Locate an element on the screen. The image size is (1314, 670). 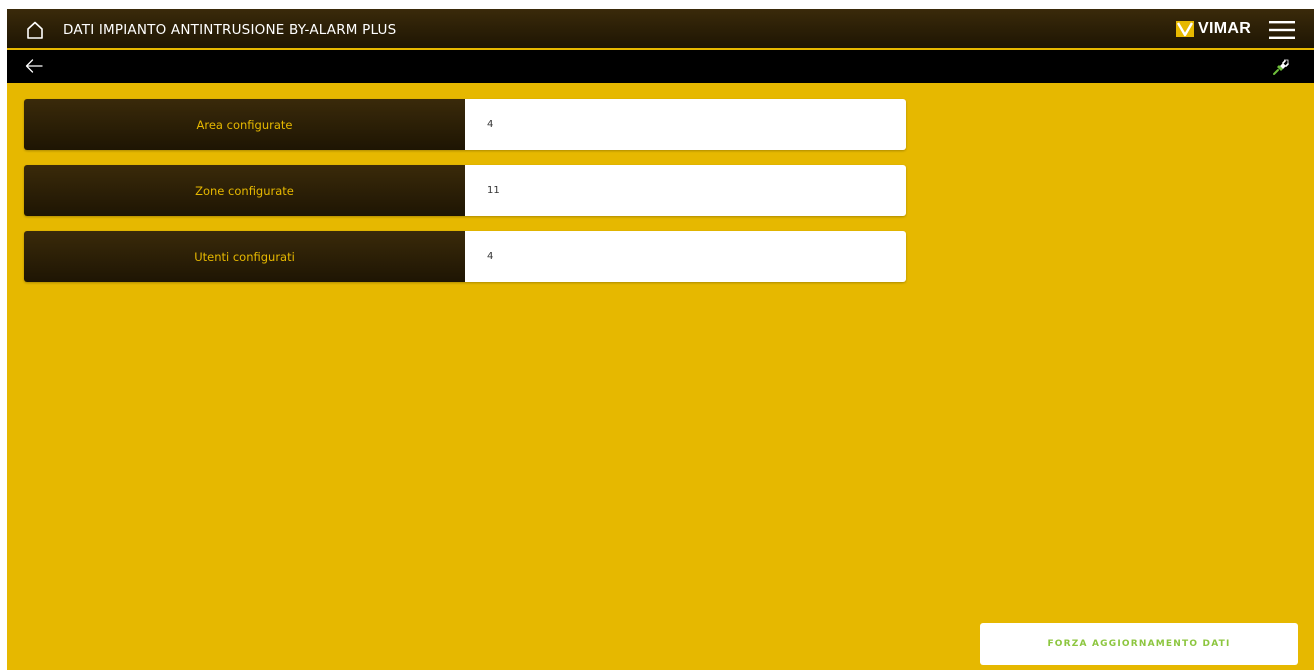
force-update-button: FORZA AGGIORNAMENTO DATI is located at coordinates (1139, 644).